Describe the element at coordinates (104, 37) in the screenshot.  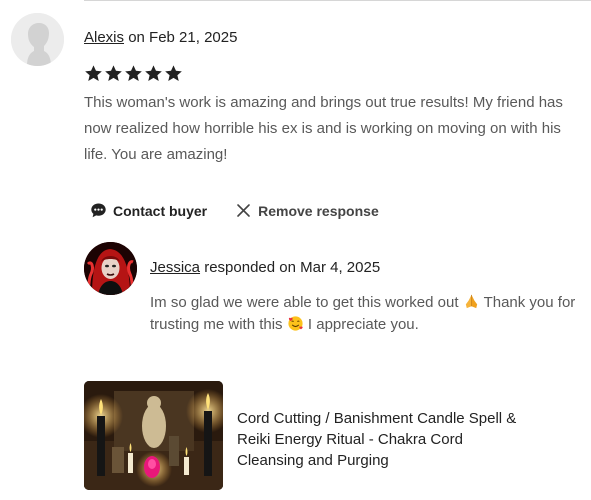
I see `reviewer-name-link: Alexis` at that location.